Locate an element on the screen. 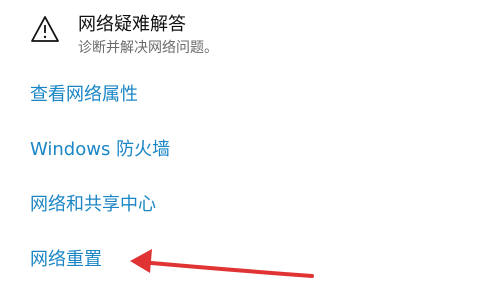  red-arrow-annotation is located at coordinates (222, 263).